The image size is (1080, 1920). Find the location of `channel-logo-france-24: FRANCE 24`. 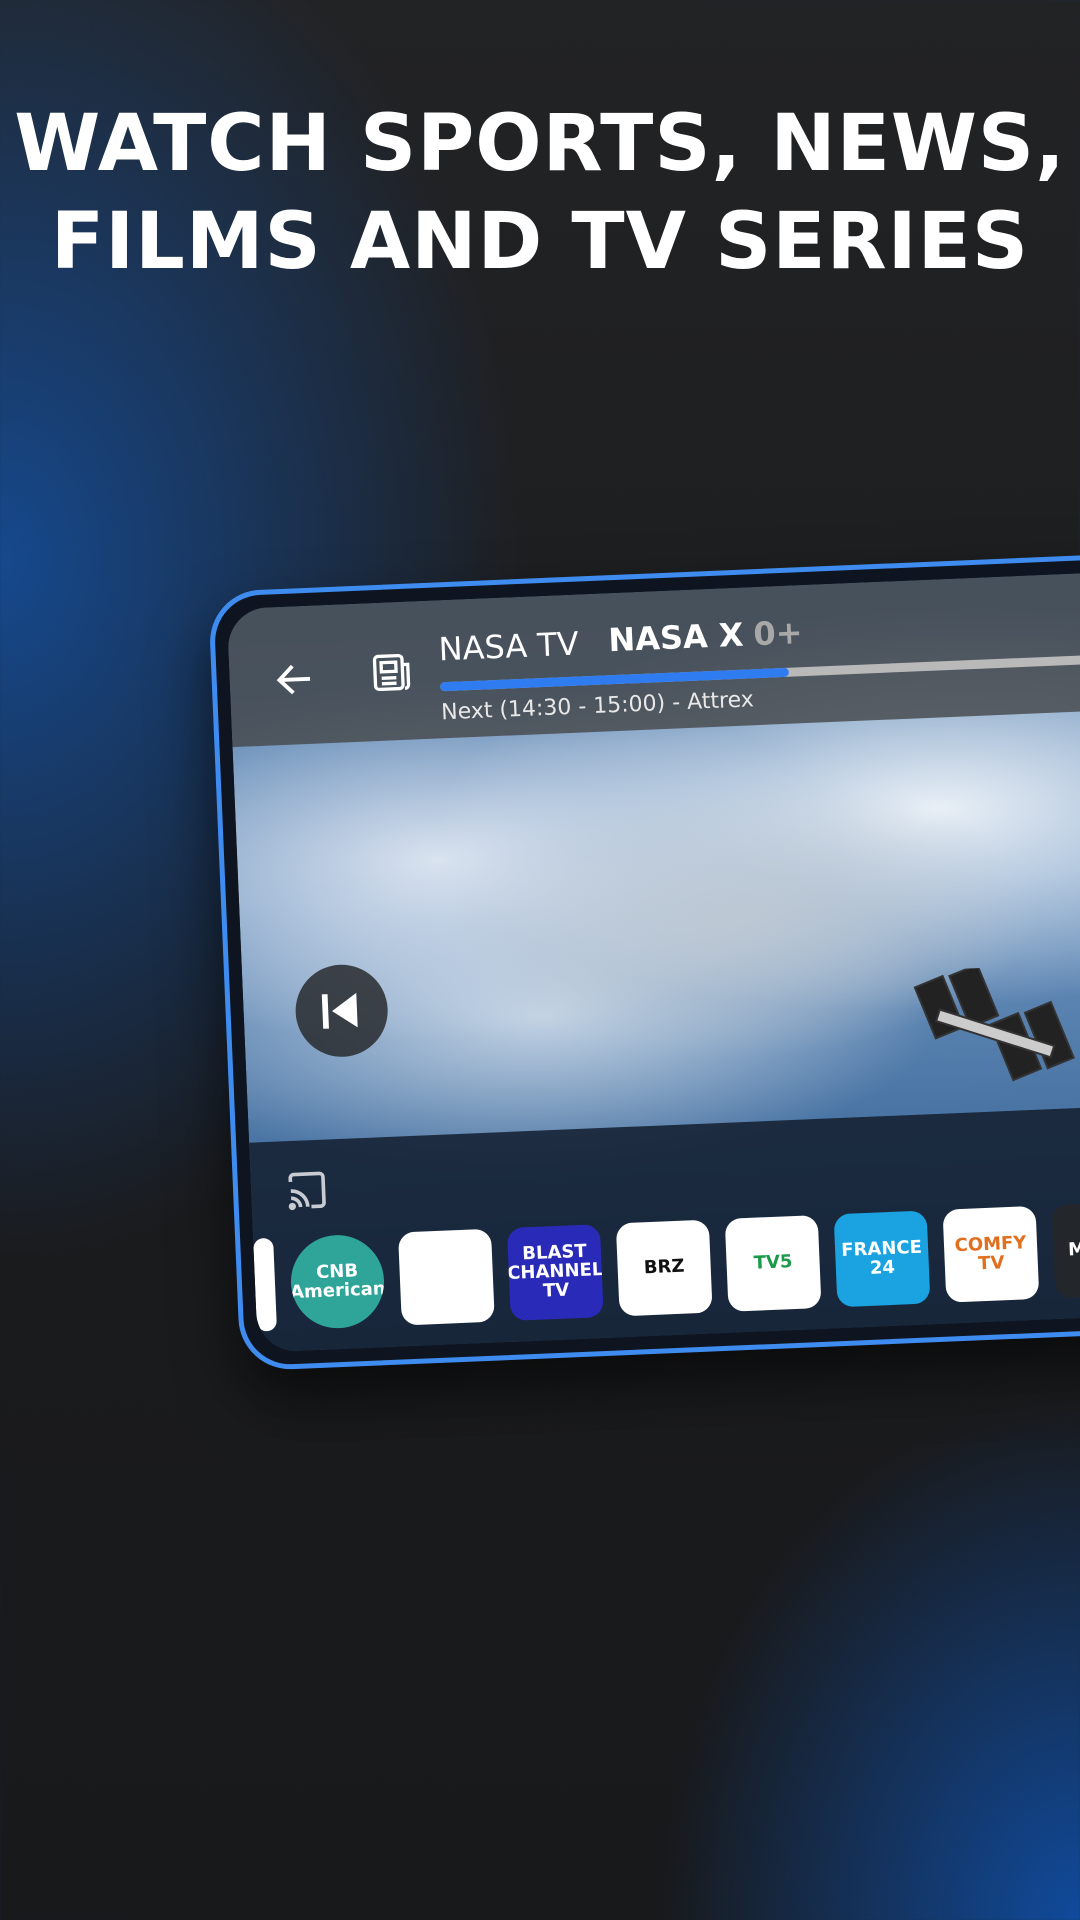

channel-logo-france-24: FRANCE 24 is located at coordinates (882, 1259).